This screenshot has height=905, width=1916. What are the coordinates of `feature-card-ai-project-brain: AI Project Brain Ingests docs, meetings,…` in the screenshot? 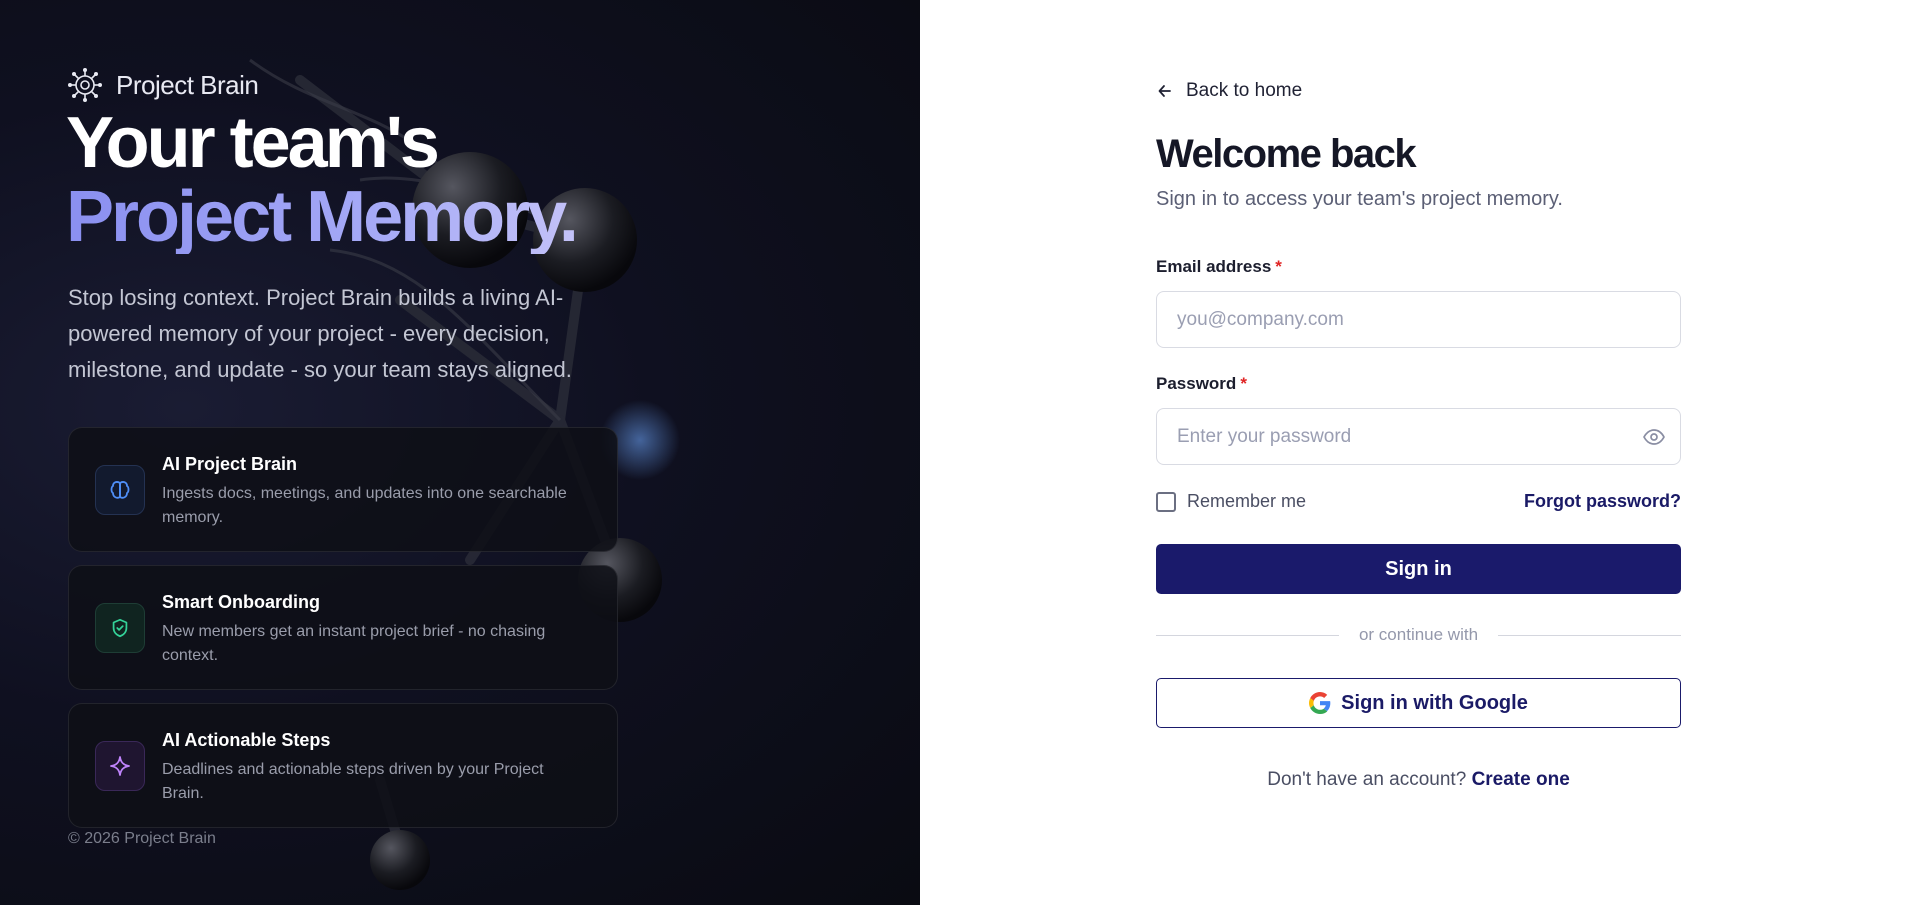 It's located at (343, 489).